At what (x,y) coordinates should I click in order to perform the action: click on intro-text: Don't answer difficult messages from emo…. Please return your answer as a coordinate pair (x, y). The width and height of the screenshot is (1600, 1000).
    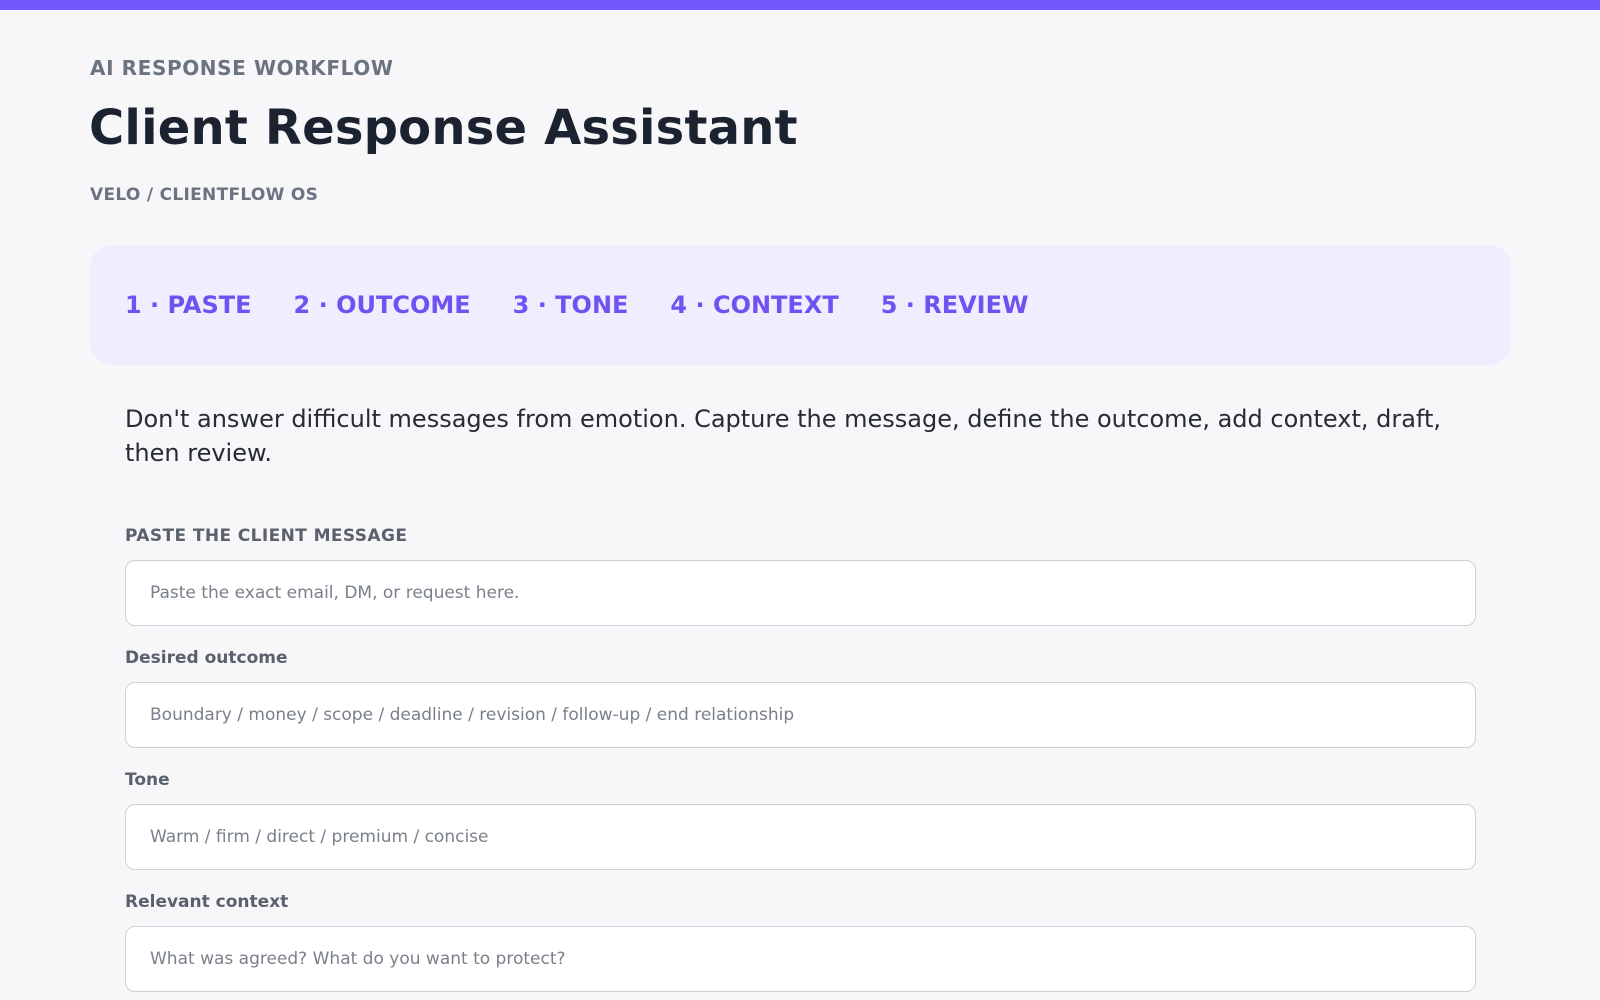
    Looking at the image, I should click on (783, 436).